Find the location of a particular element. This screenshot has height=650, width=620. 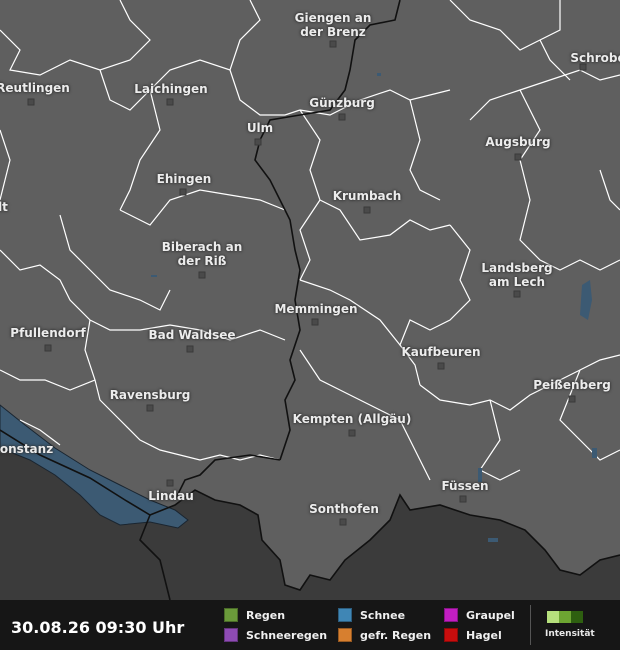

legend-item-schneeregen: Schneeregen is located at coordinates (275, 635).